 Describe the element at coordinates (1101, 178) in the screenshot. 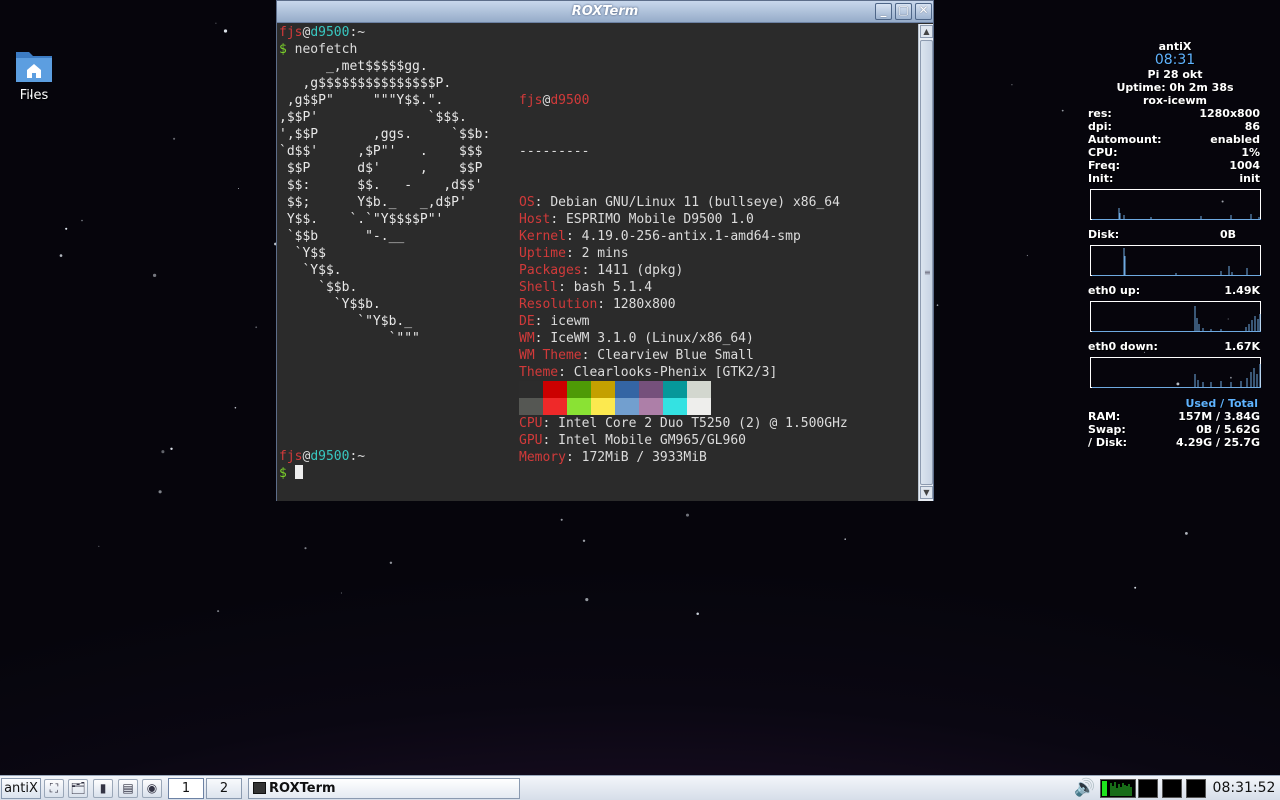

I see `conky-stat-label: Init:` at that location.